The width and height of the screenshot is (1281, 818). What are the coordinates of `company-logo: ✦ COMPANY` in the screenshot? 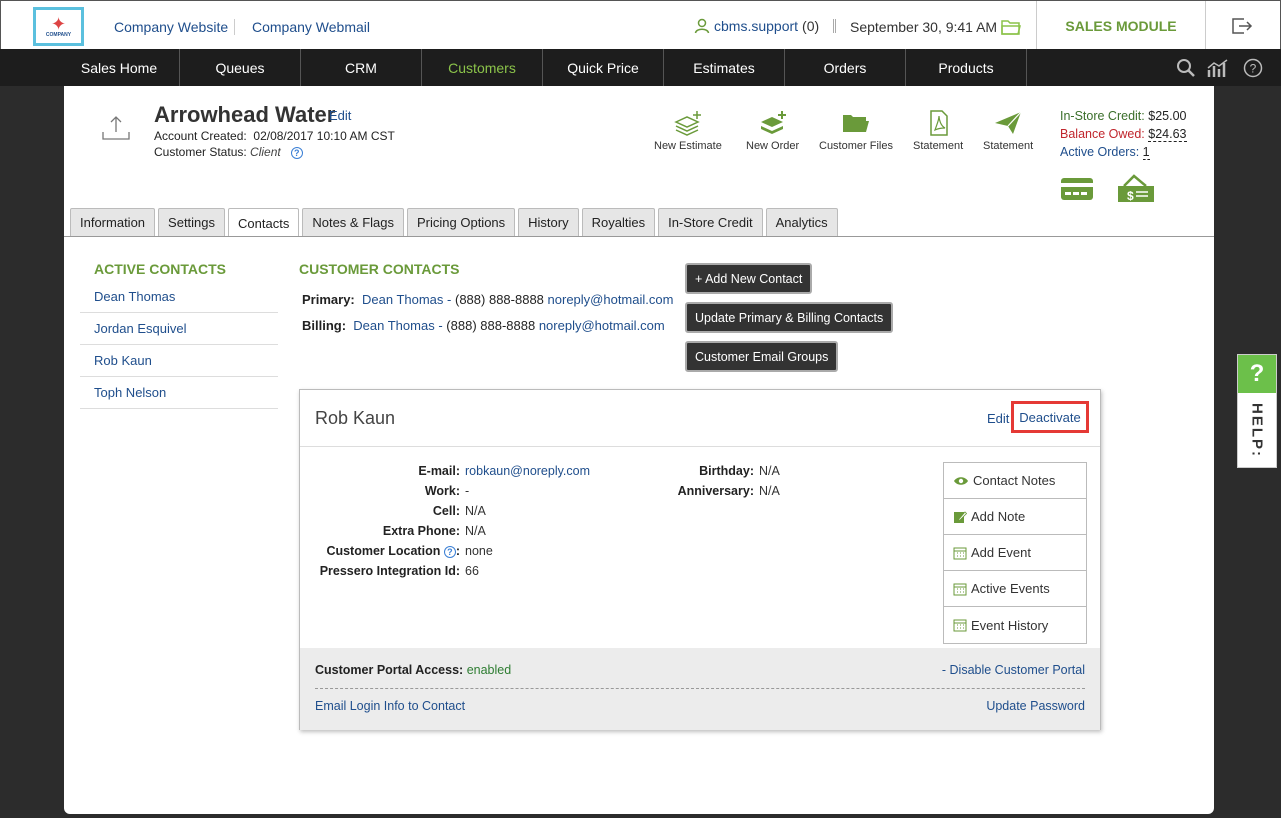 It's located at (58, 26).